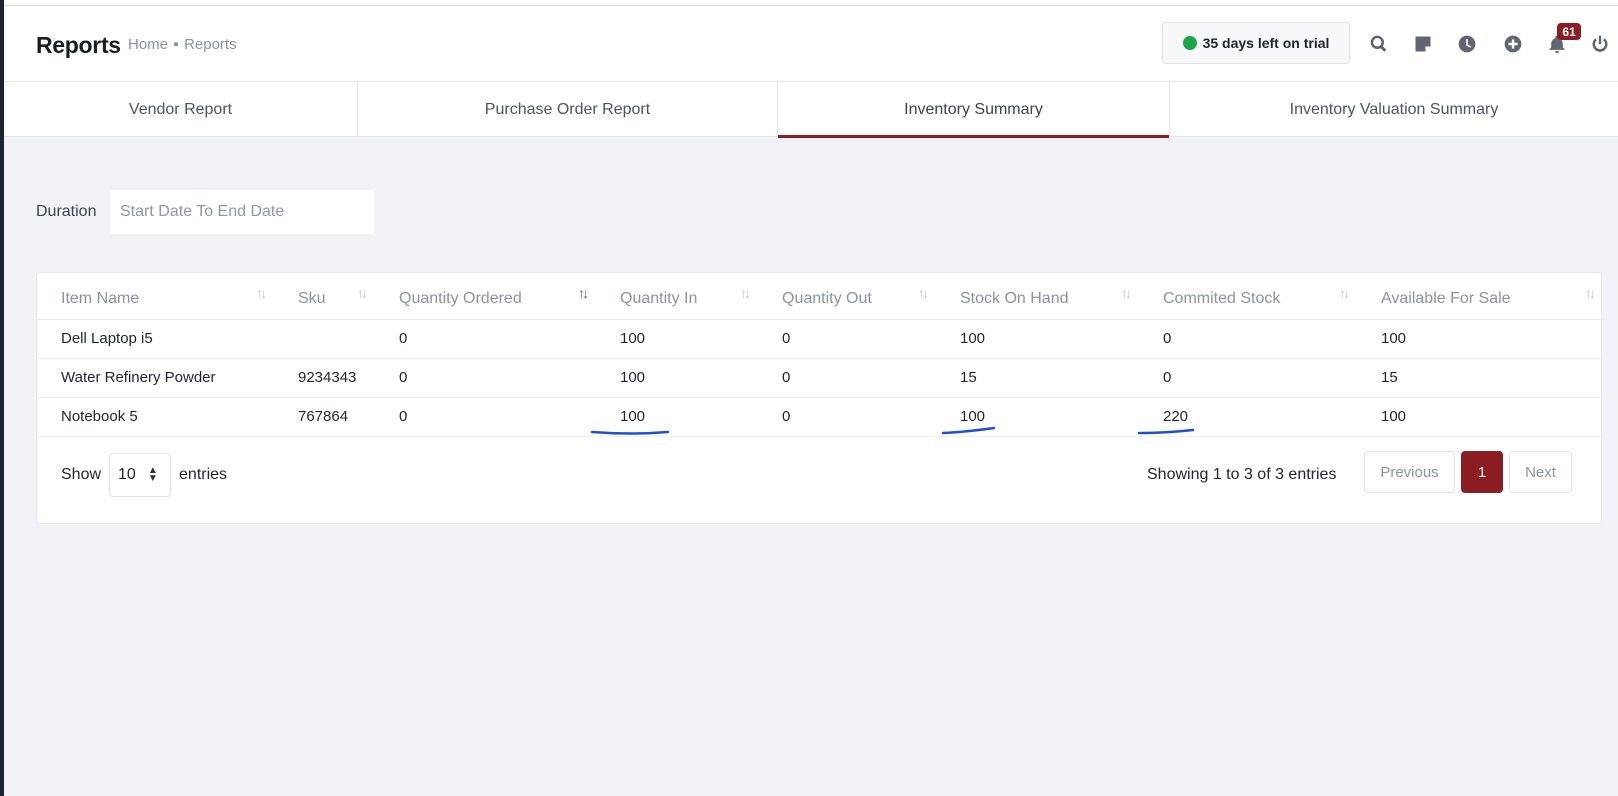  Describe the element at coordinates (1423, 44) in the screenshot. I see `notes-icon` at that location.